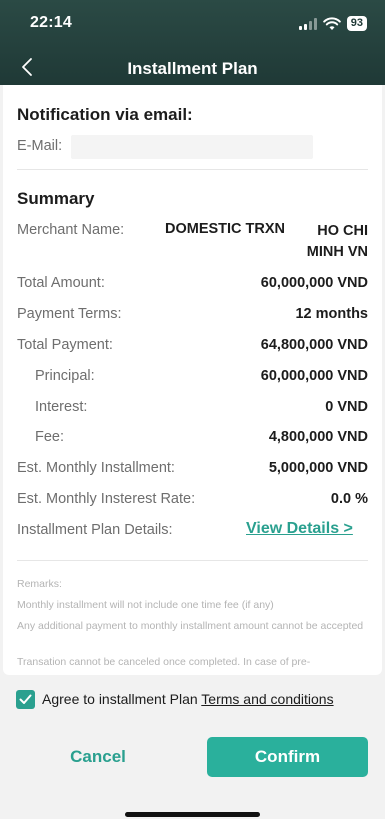  Describe the element at coordinates (39, 584) in the screenshot. I see `remarks-title: Remarks:` at that location.